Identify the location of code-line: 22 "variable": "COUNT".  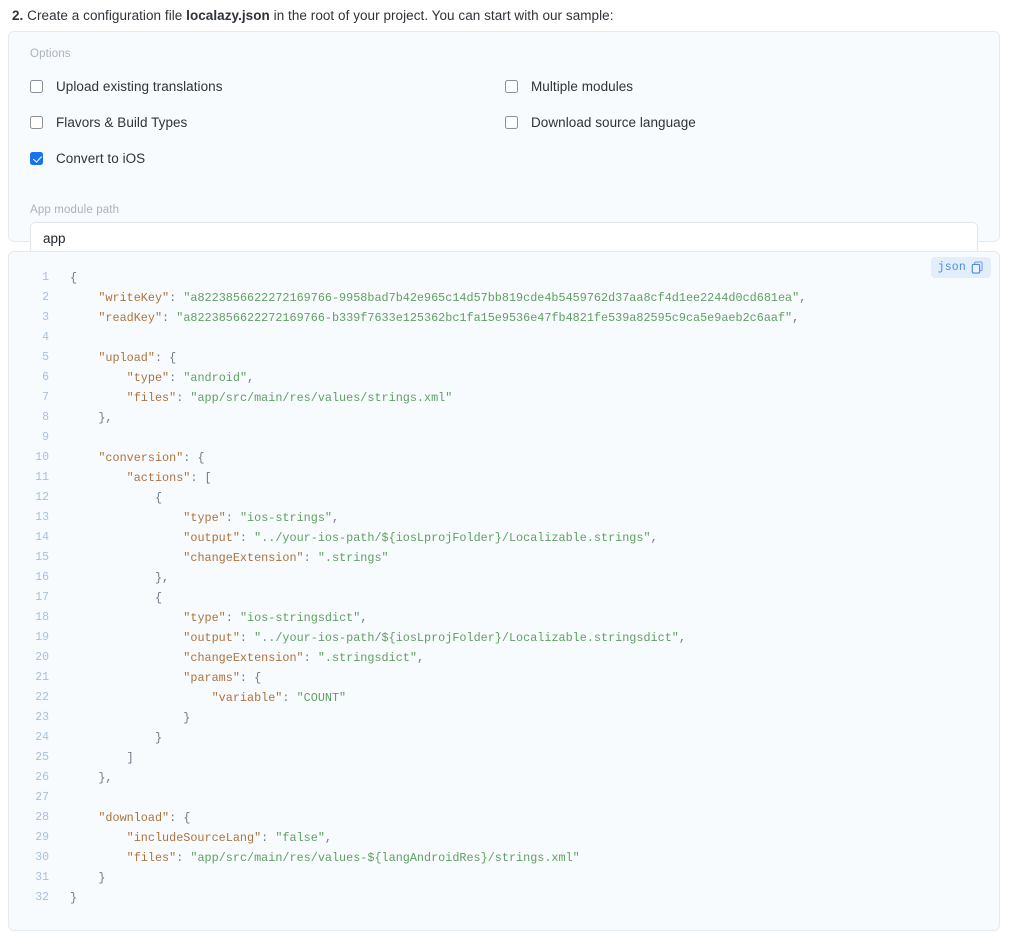
(504, 698).